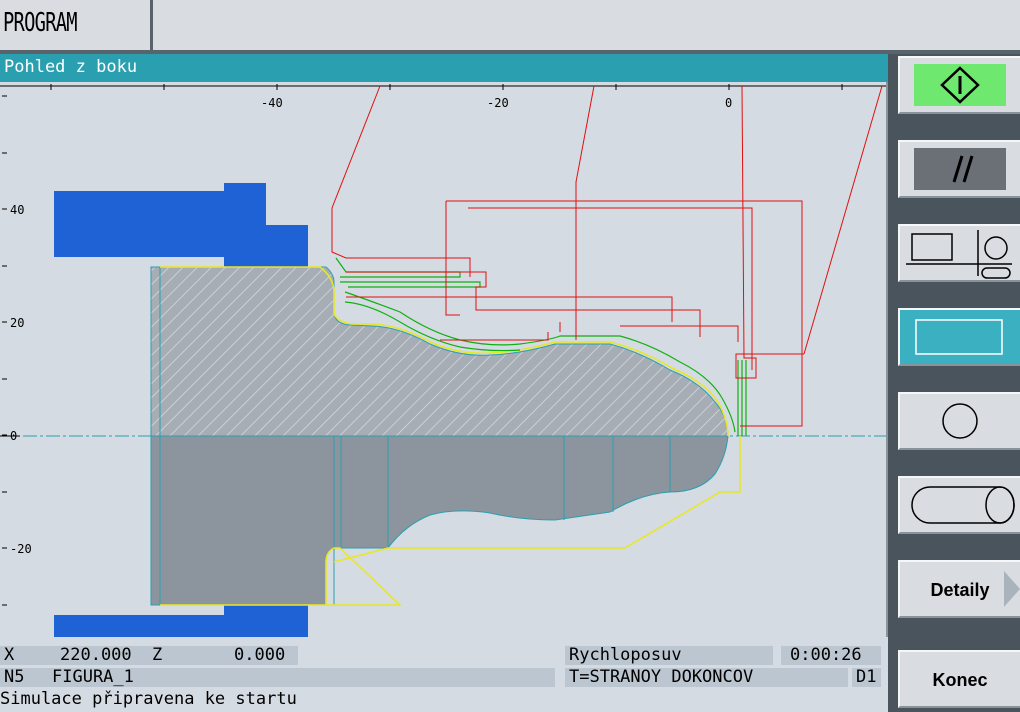 This screenshot has height=712, width=1020. Describe the element at coordinates (954, 383) in the screenshot. I see `vertical-softkeys: Detaily Konec` at that location.